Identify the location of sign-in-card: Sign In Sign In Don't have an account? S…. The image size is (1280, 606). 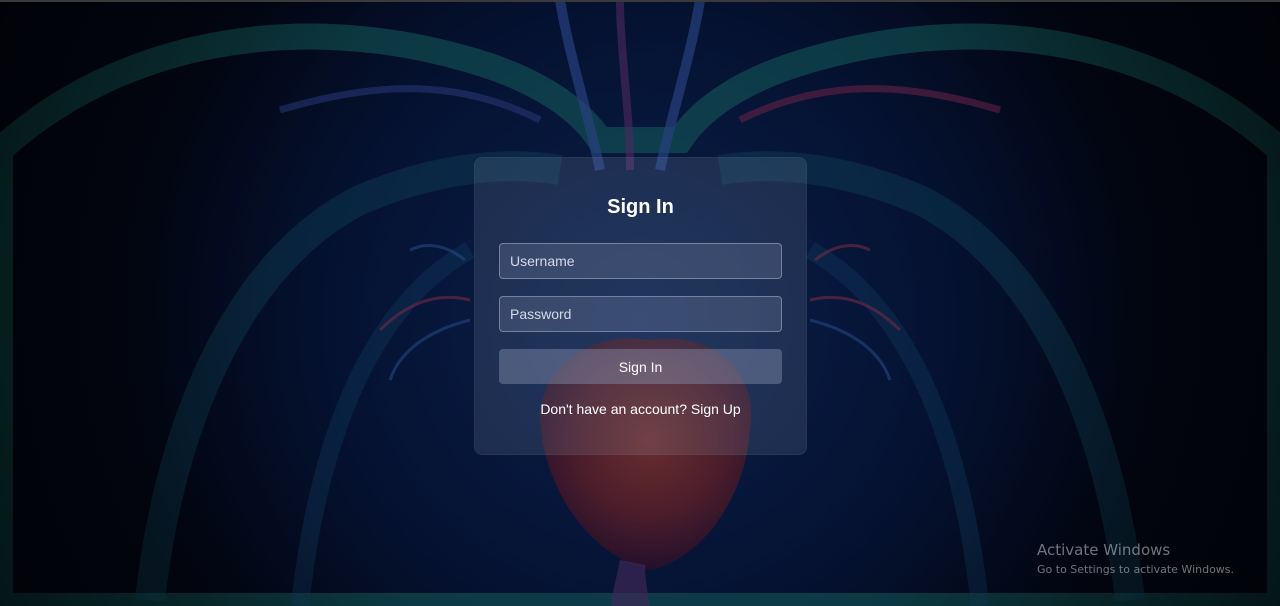
(640, 306).